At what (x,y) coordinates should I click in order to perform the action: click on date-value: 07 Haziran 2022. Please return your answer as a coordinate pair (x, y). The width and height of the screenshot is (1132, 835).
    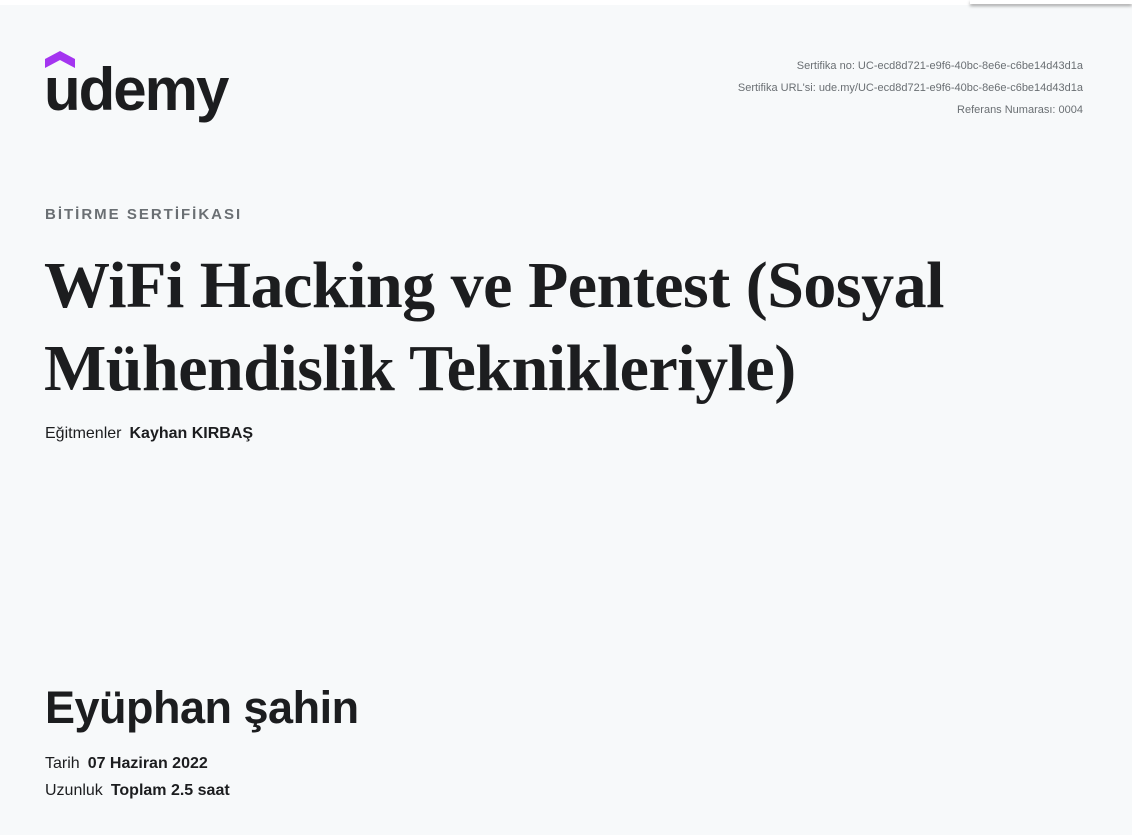
    Looking at the image, I should click on (147, 763).